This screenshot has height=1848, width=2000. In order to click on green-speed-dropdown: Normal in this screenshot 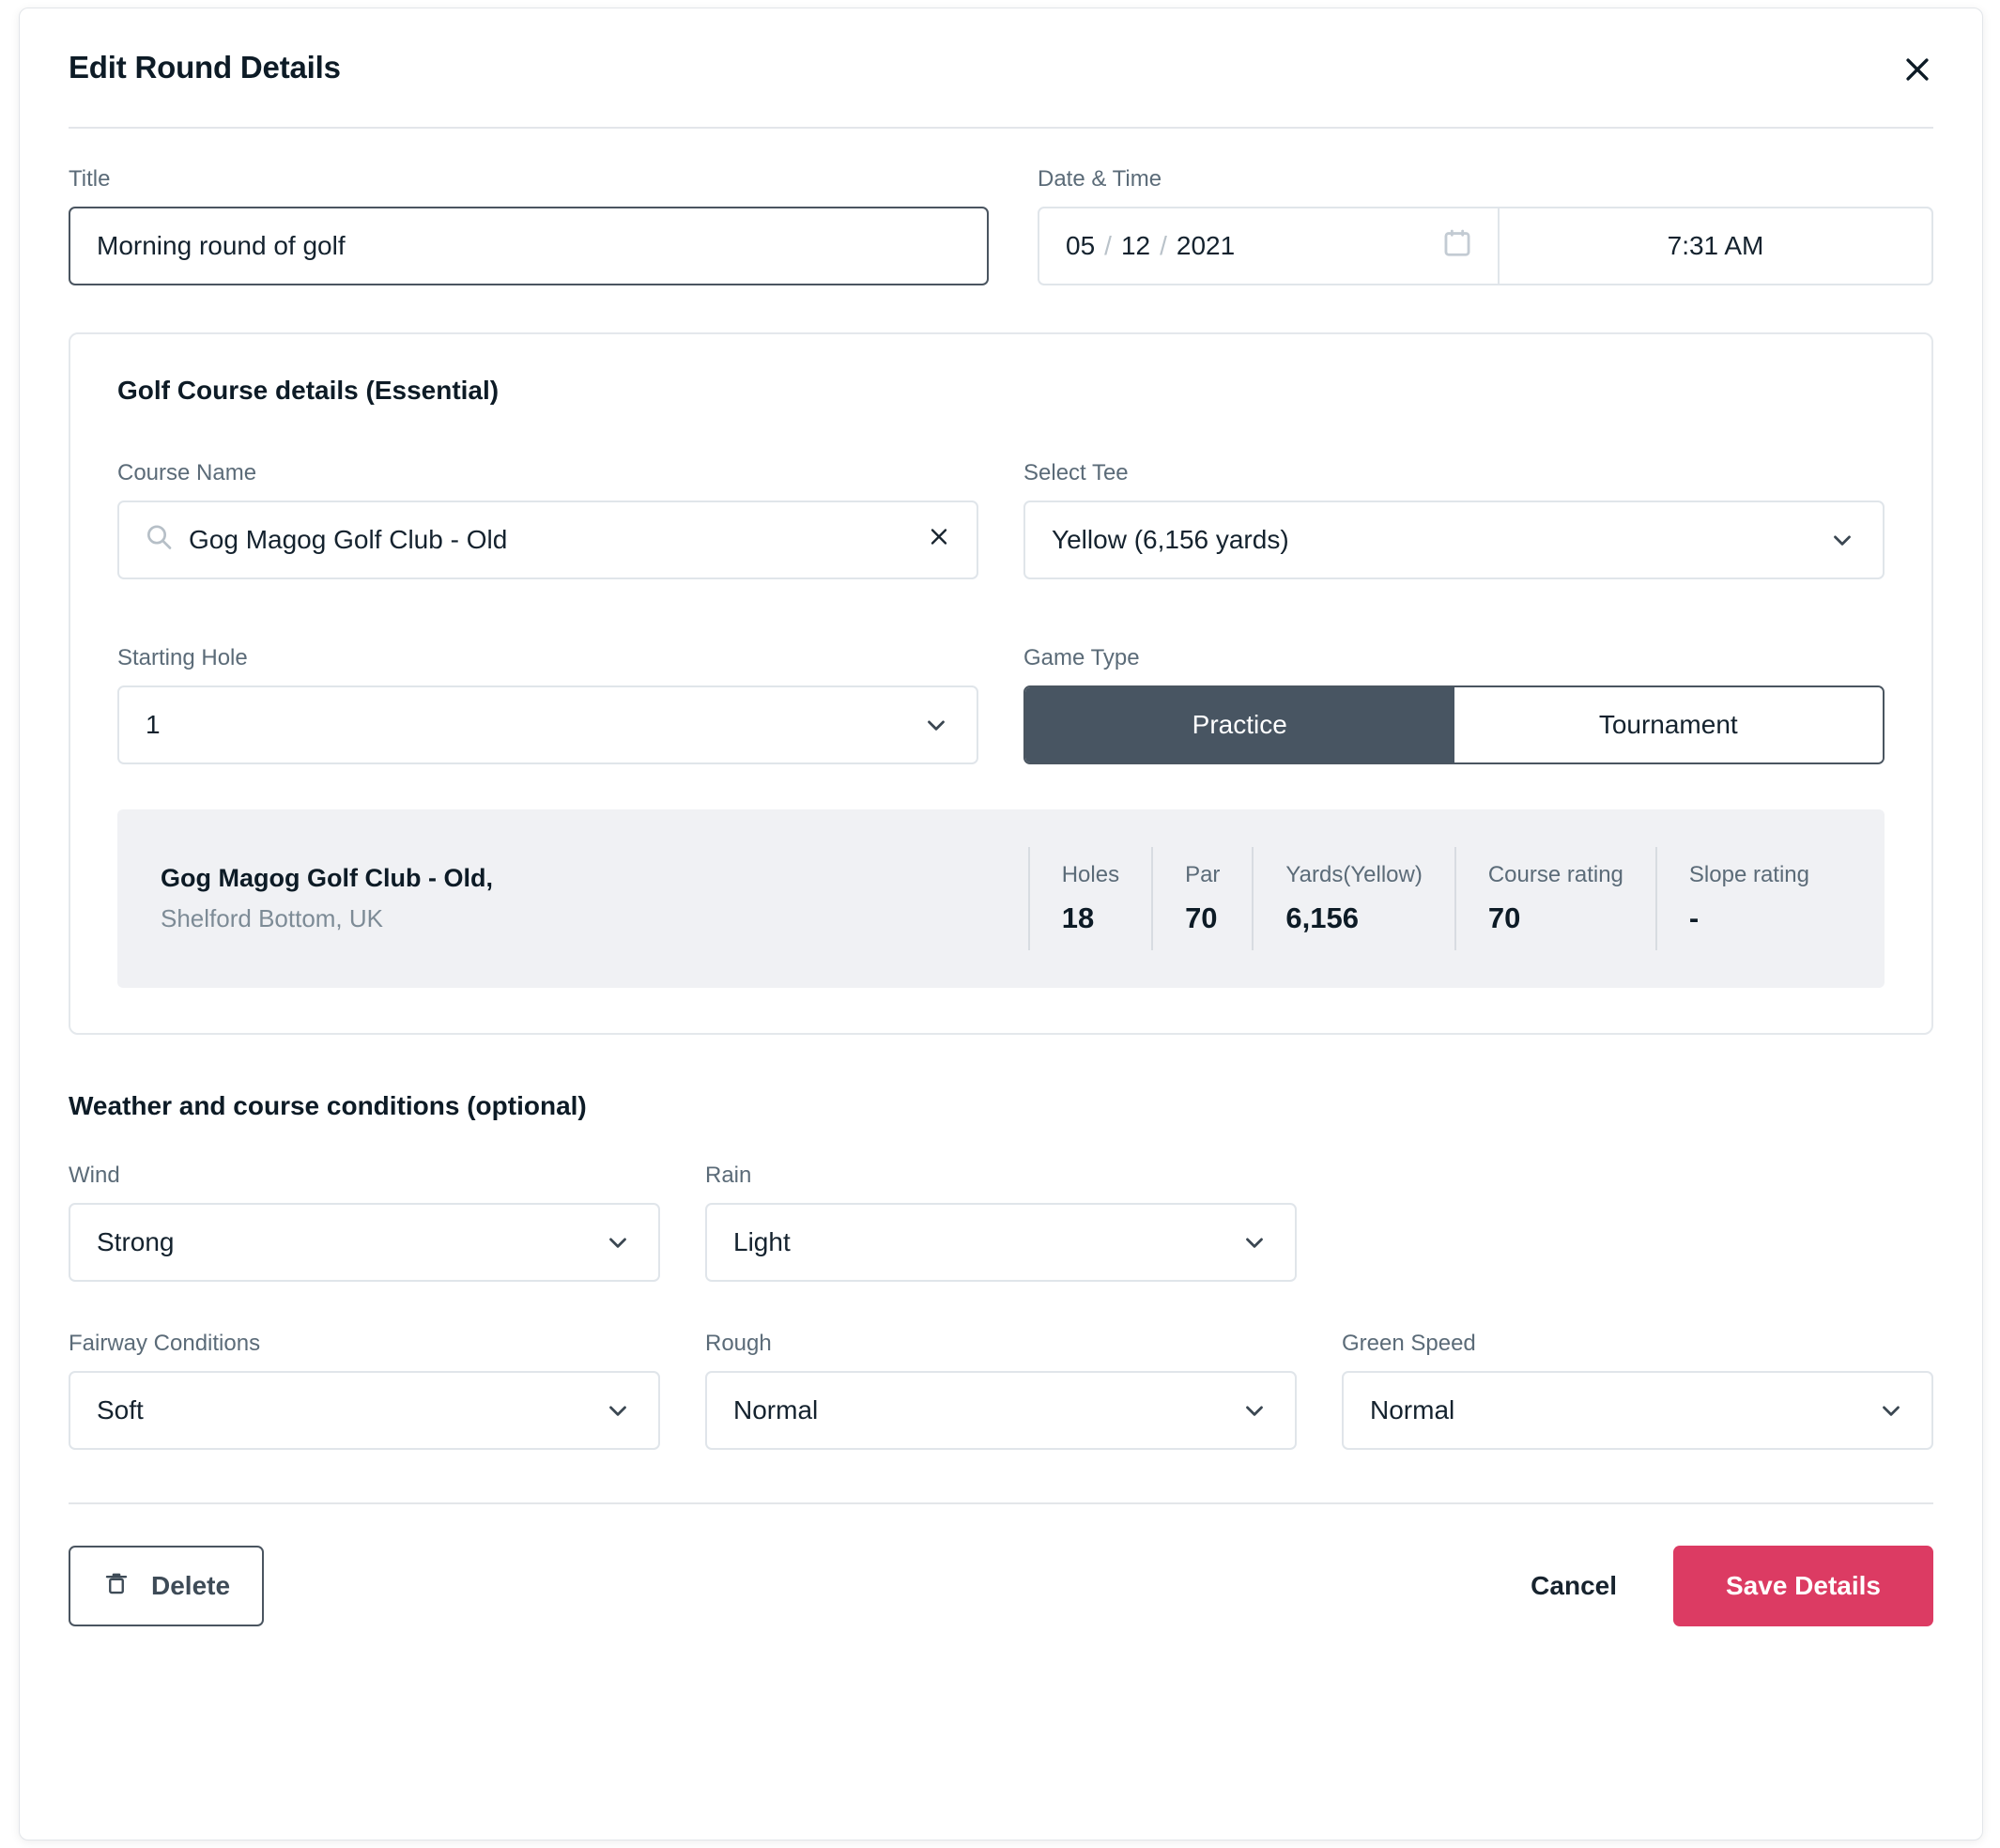, I will do `click(1637, 1410)`.